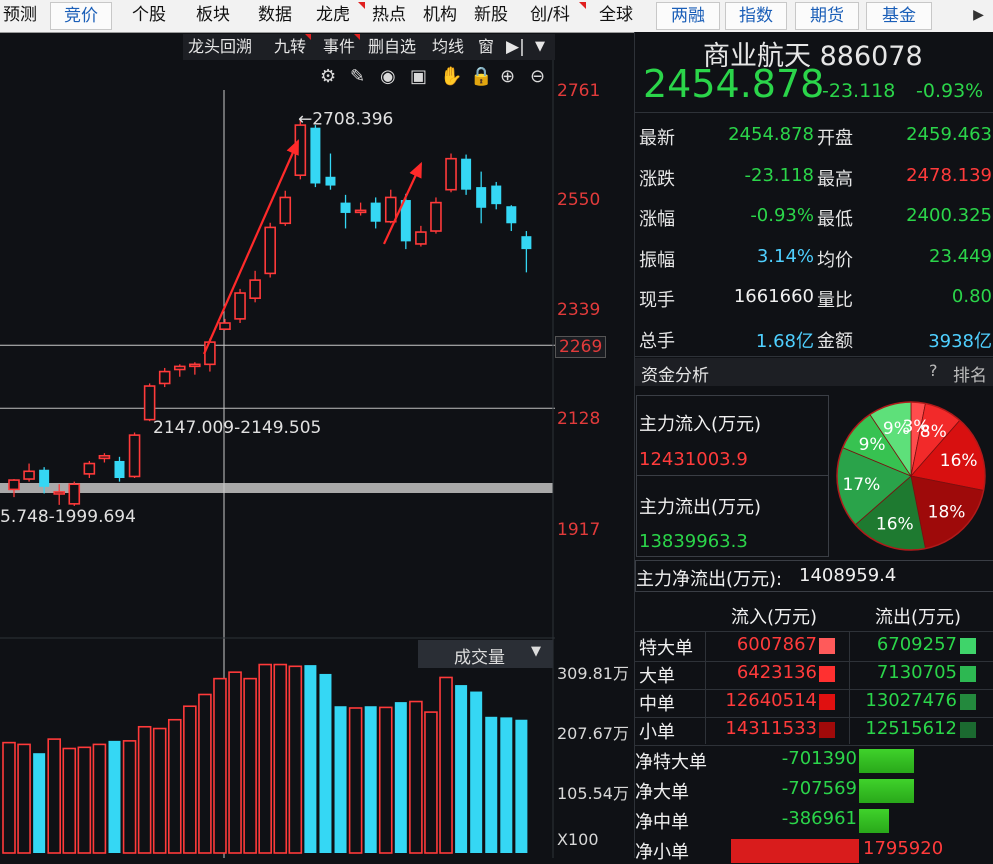 The height and width of the screenshot is (864, 993). I want to click on nav-tab-1: 竞价, so click(81, 16).